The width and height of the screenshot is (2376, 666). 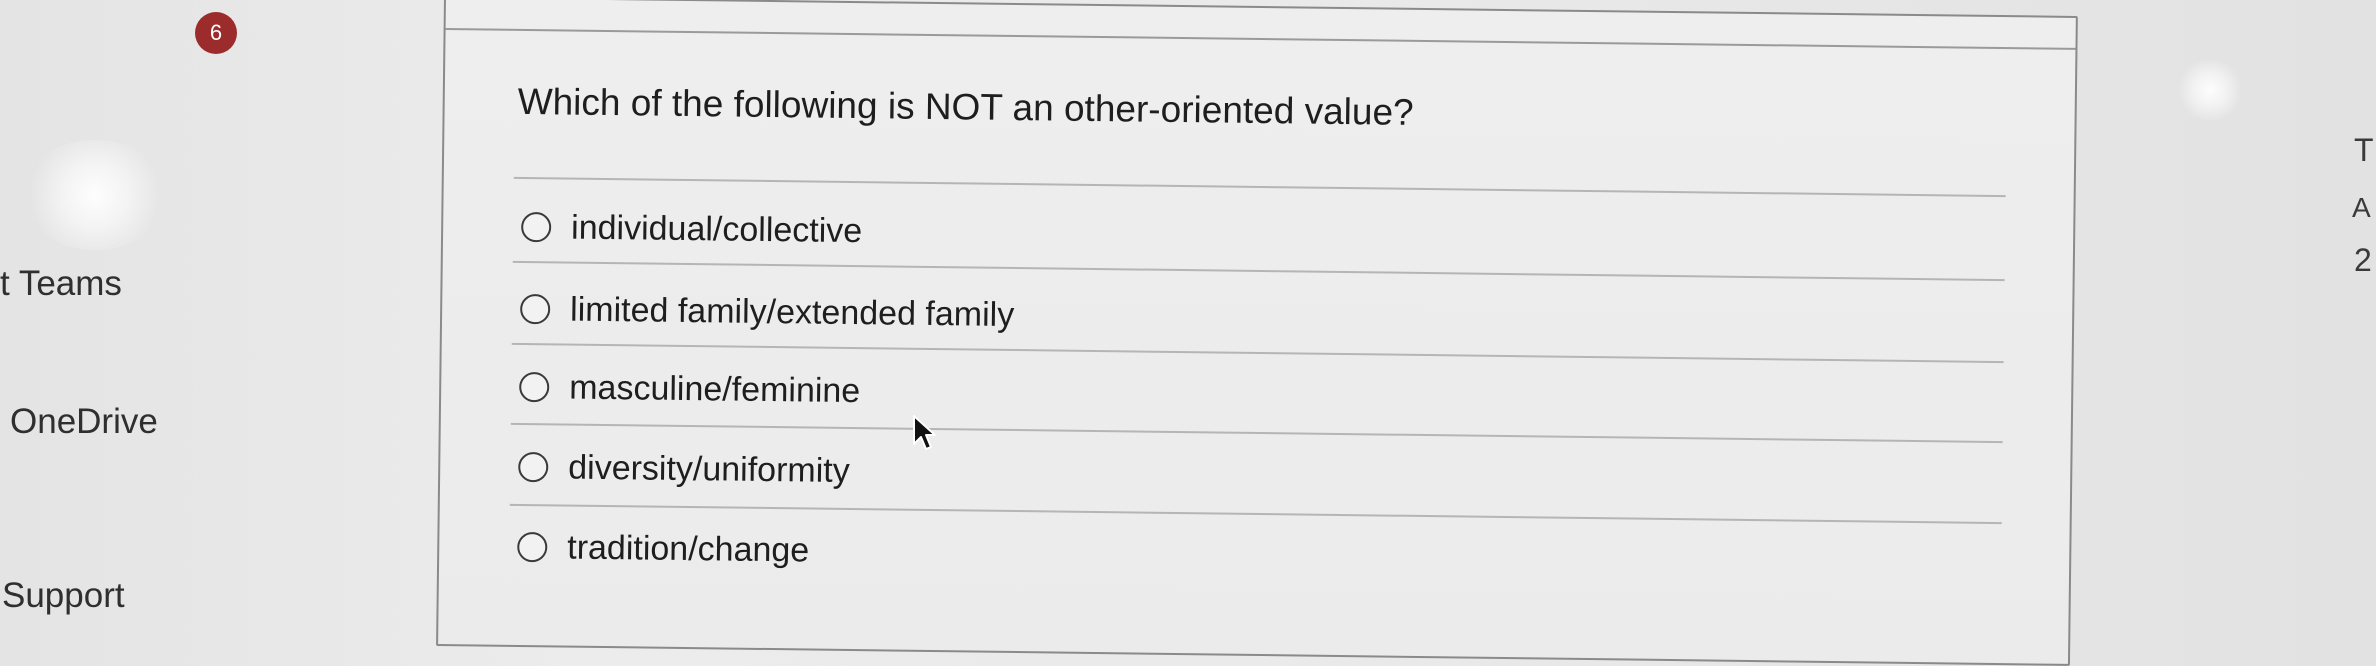 I want to click on right-panel-text: 2, so click(x=2363, y=260).